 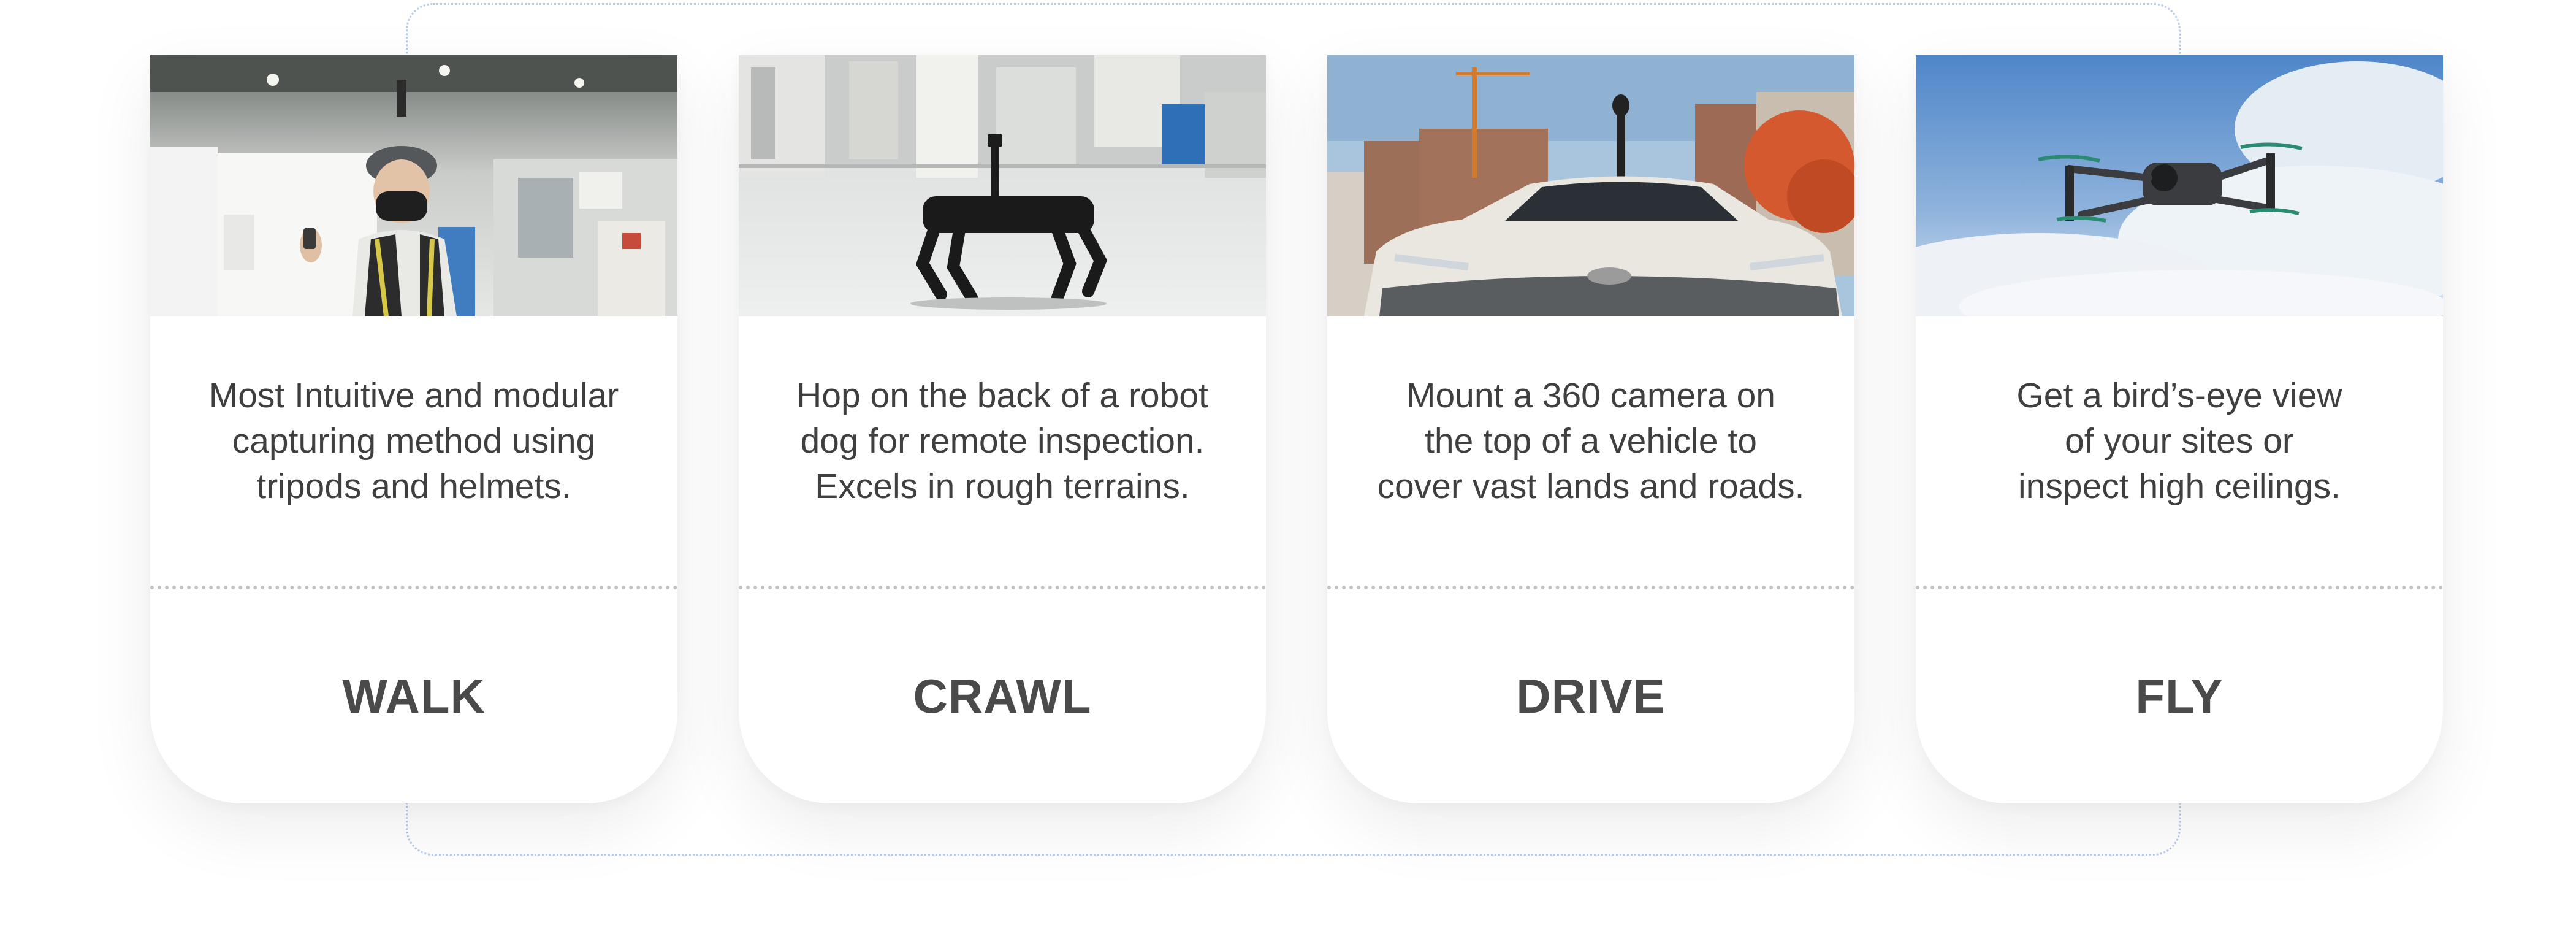 I want to click on description-line: Hop on the back of a robot, so click(x=1002, y=395).